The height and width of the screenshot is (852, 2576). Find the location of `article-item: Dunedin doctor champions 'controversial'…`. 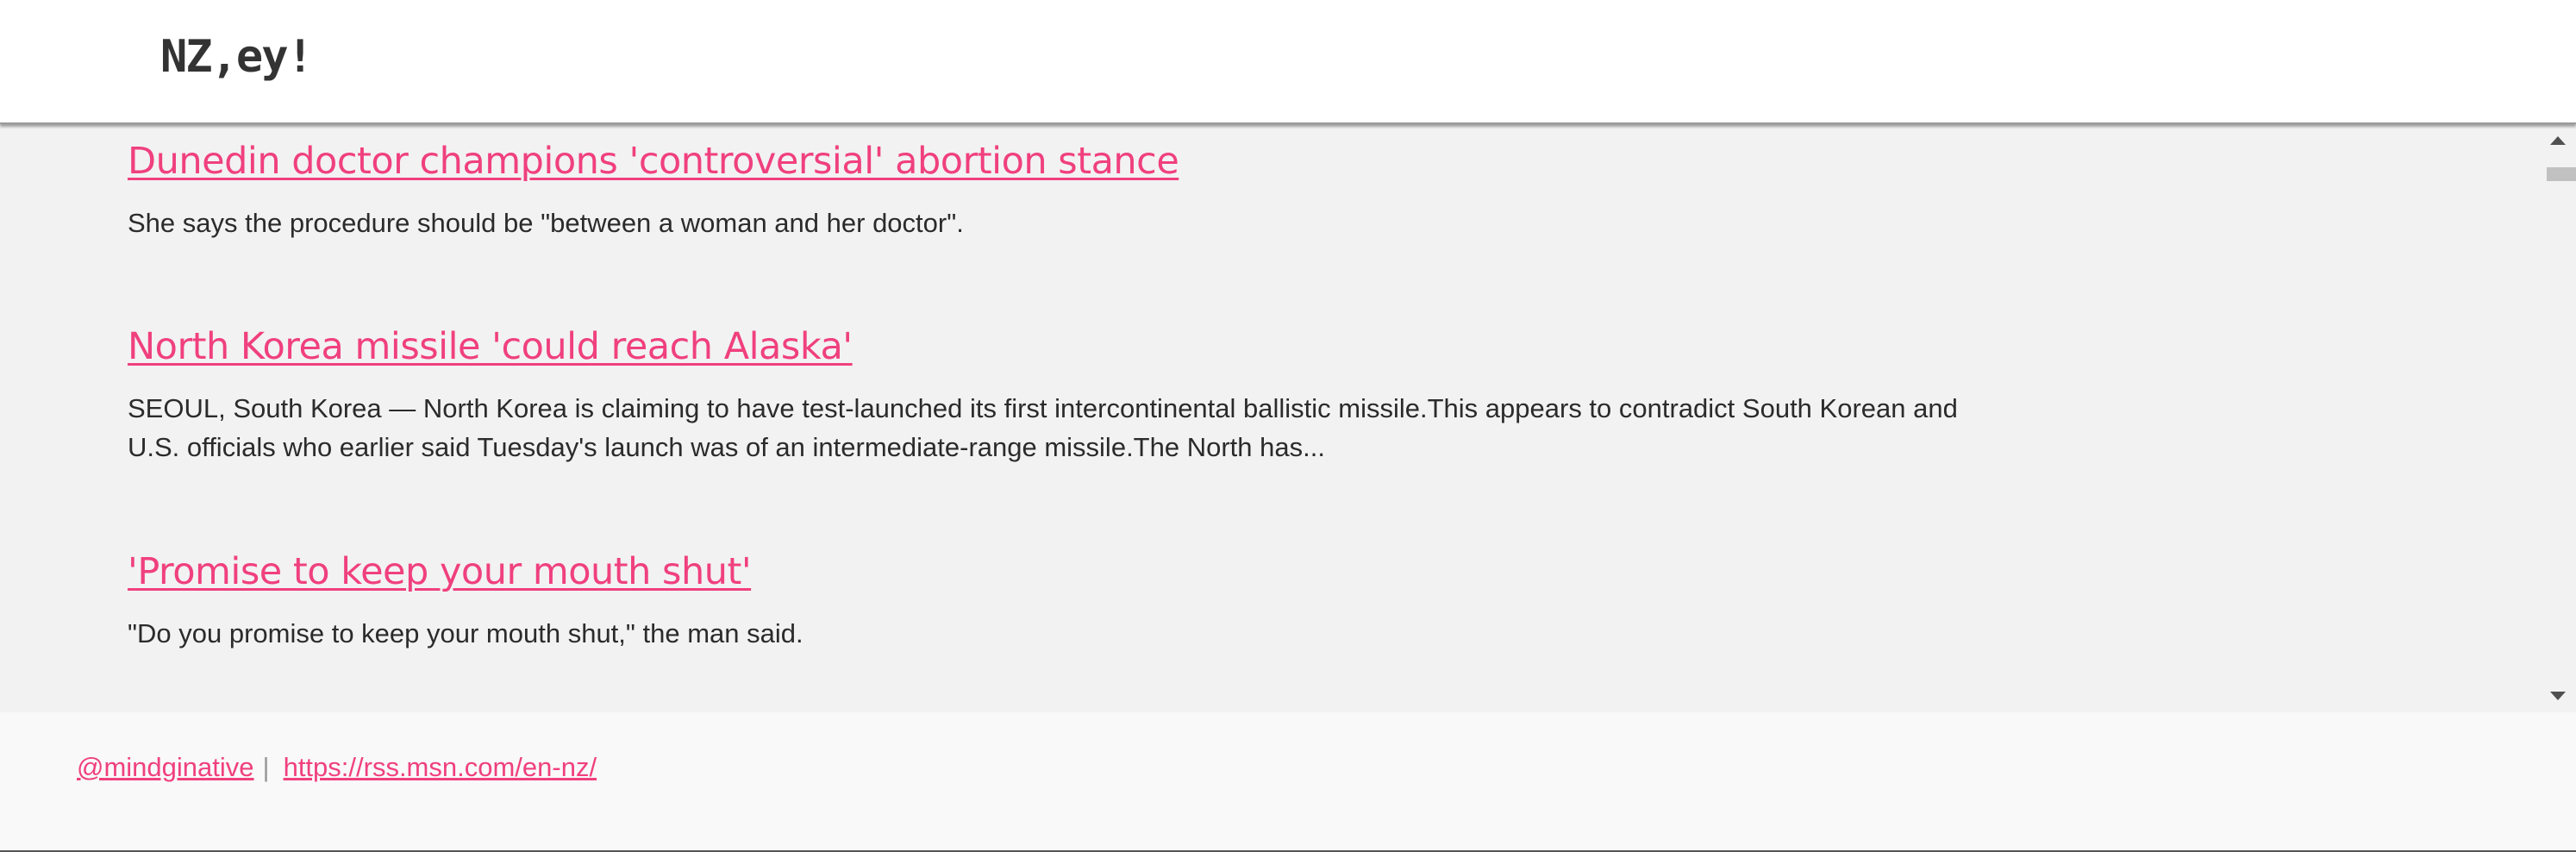

article-item: Dunedin doctor champions 'controversial'… is located at coordinates (1076, 191).